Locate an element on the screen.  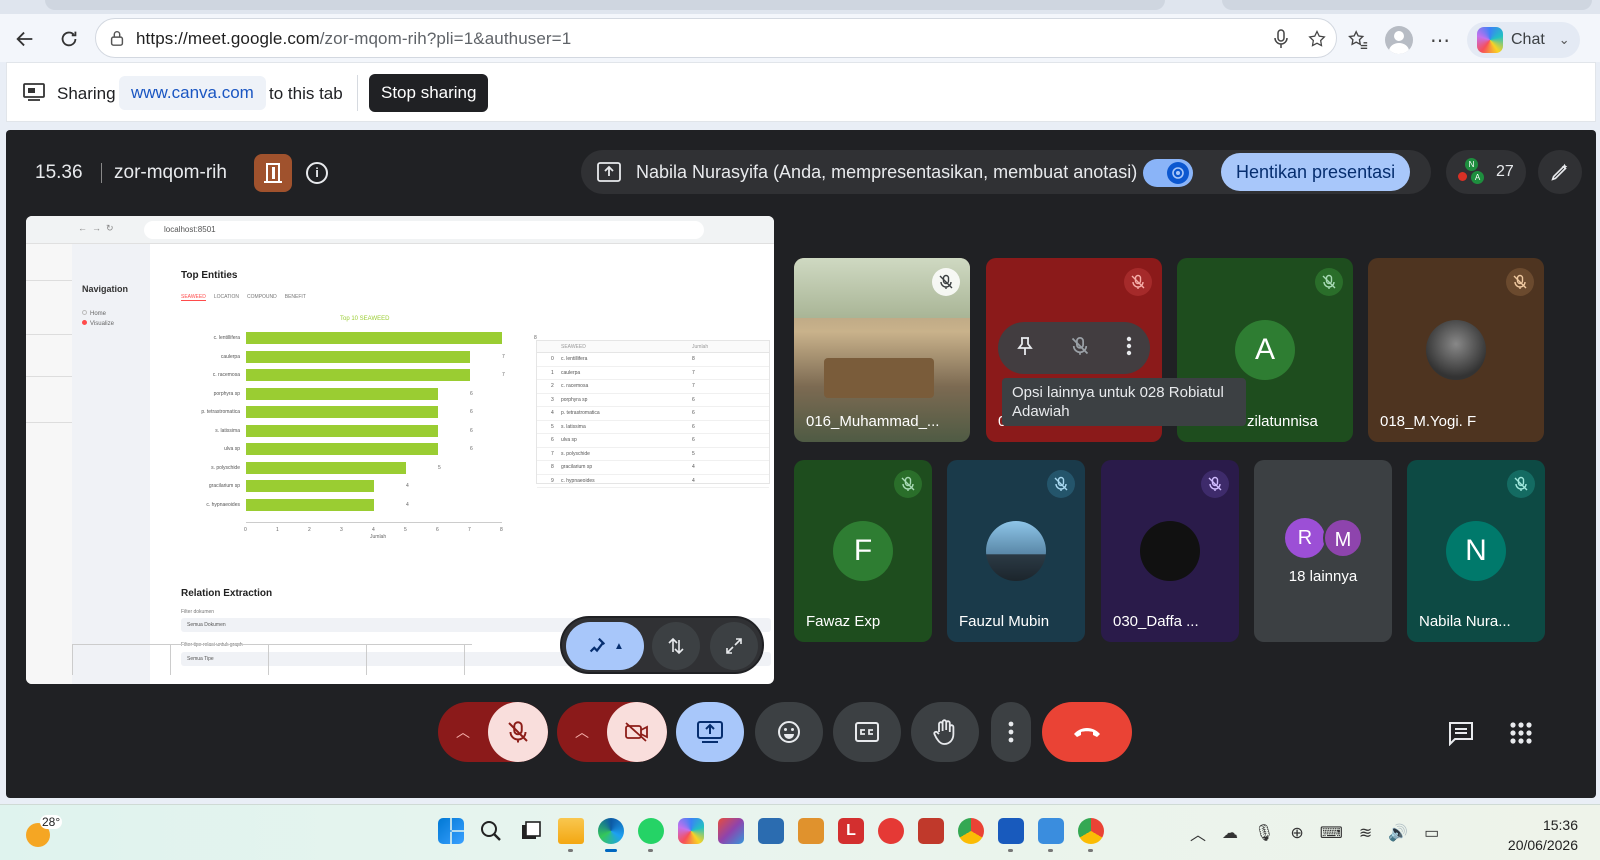
x-axis-label: Jumlah is located at coordinates (378, 537).